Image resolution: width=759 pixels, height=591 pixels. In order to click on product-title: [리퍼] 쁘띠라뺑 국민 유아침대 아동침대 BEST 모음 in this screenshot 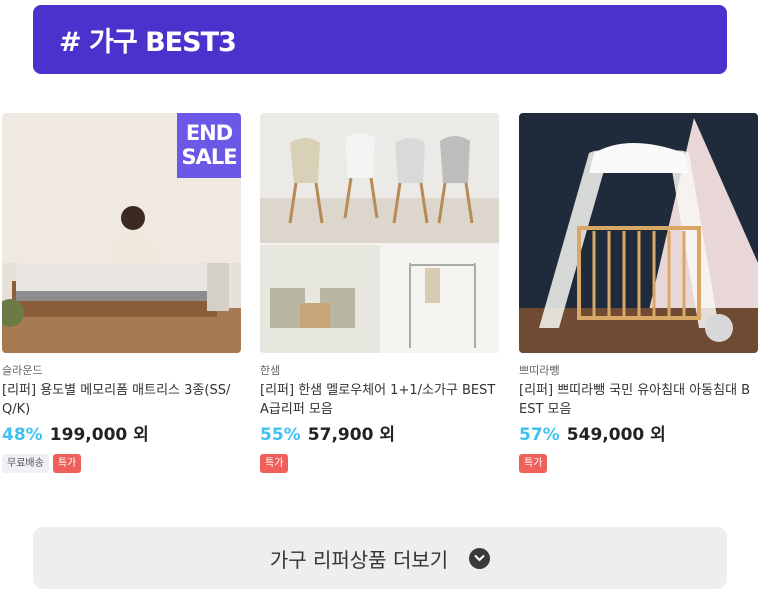, I will do `click(638, 400)`.